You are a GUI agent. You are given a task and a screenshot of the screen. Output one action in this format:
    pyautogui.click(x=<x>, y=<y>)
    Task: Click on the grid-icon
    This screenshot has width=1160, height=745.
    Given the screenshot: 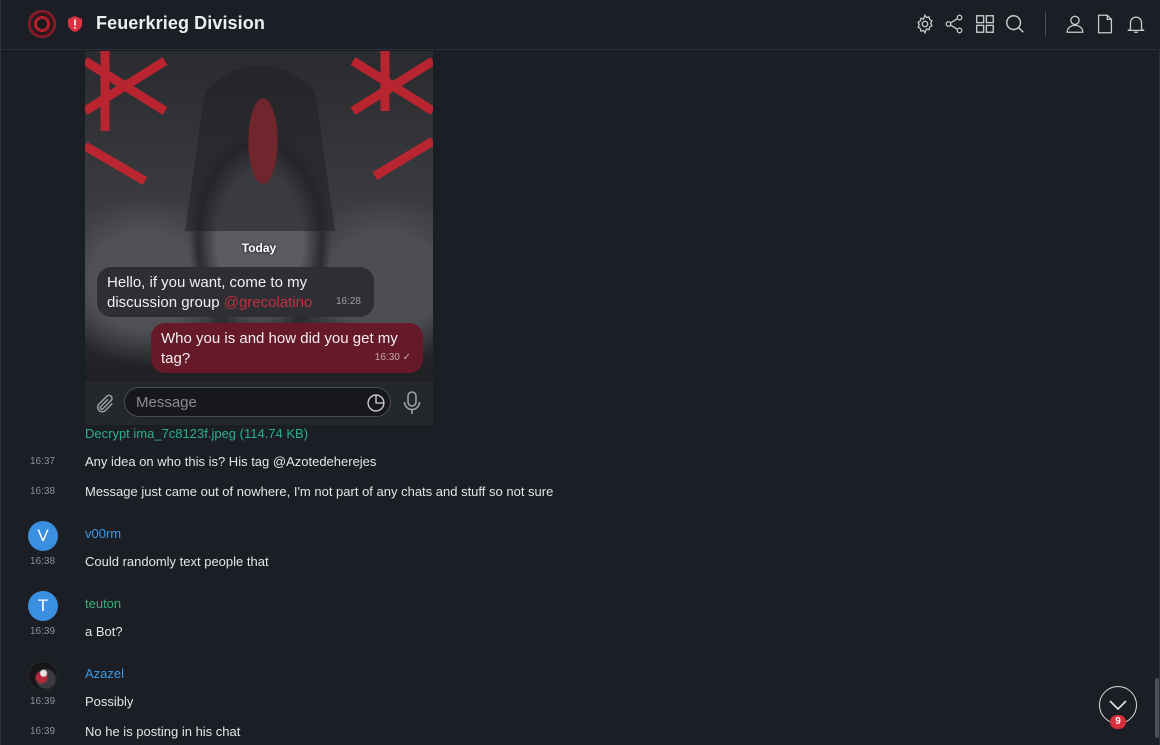 What is the action you would take?
    pyautogui.click(x=985, y=24)
    